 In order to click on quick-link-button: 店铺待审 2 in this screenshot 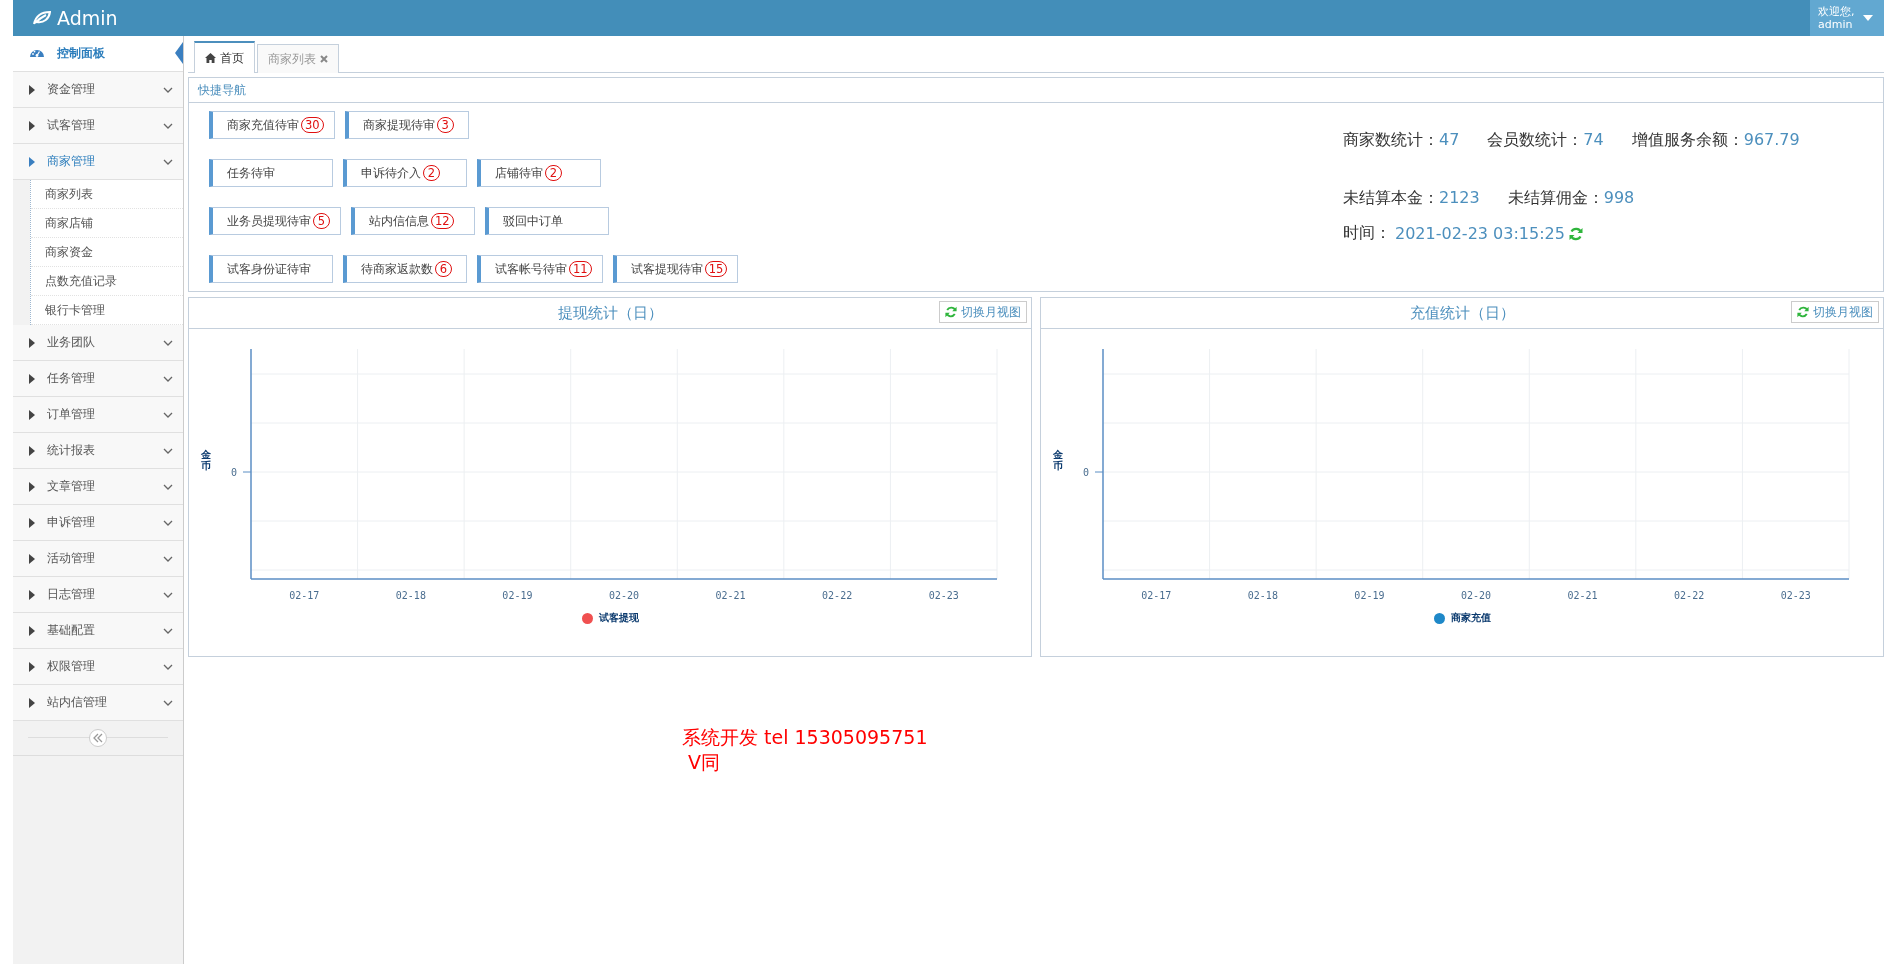, I will do `click(539, 173)`.